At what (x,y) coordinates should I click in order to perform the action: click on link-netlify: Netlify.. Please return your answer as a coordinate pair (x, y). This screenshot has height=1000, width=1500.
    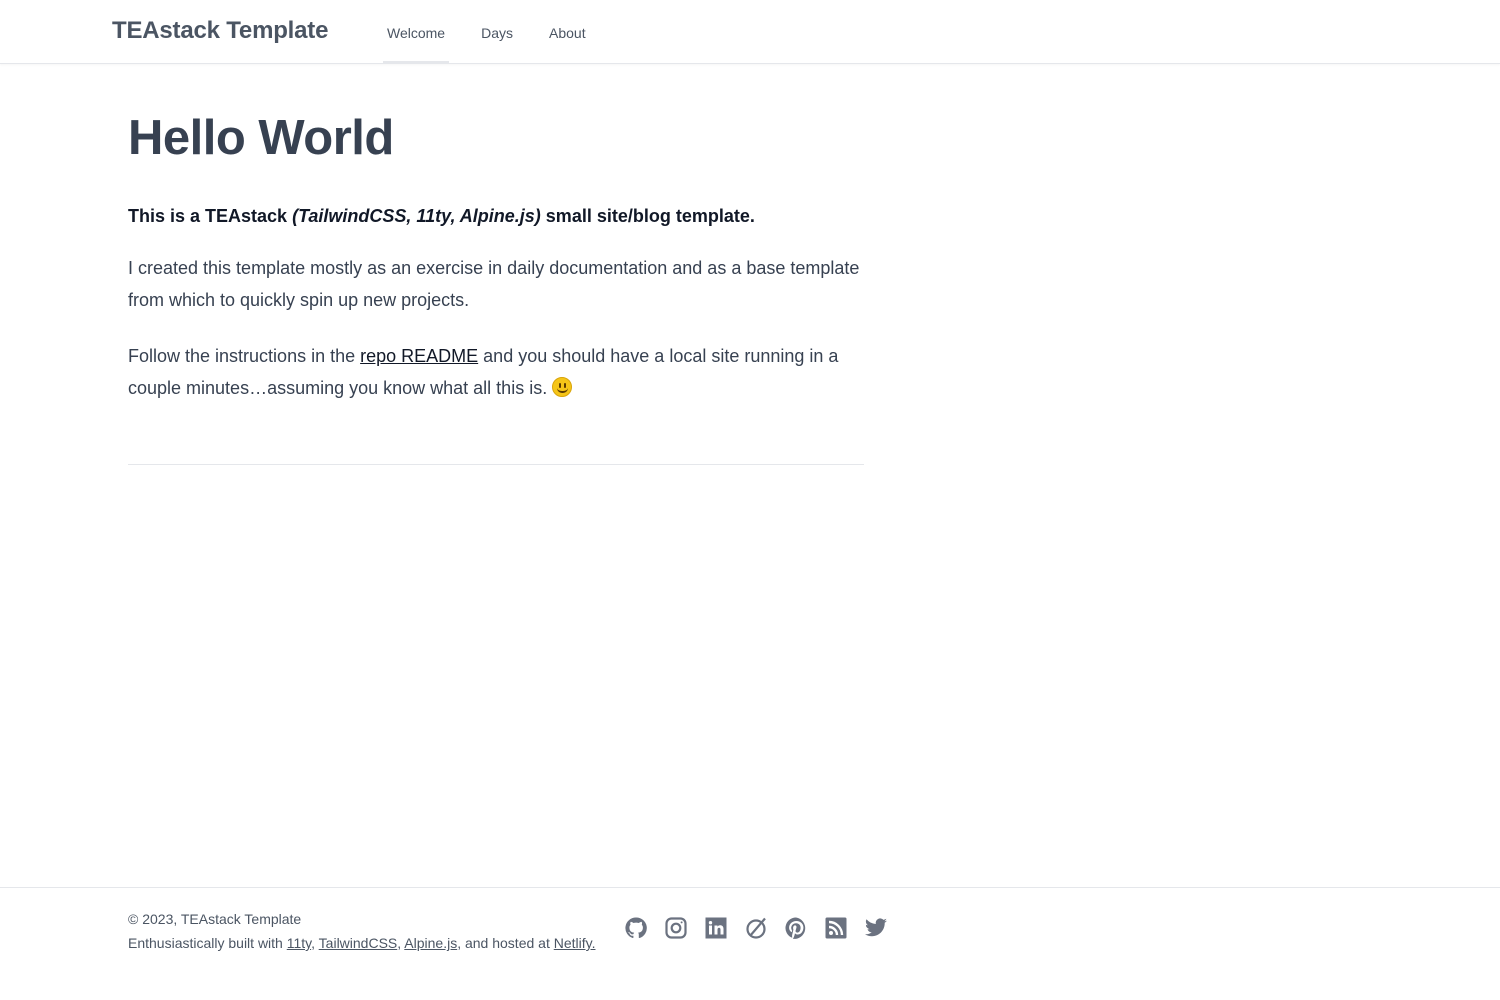
    Looking at the image, I should click on (575, 943).